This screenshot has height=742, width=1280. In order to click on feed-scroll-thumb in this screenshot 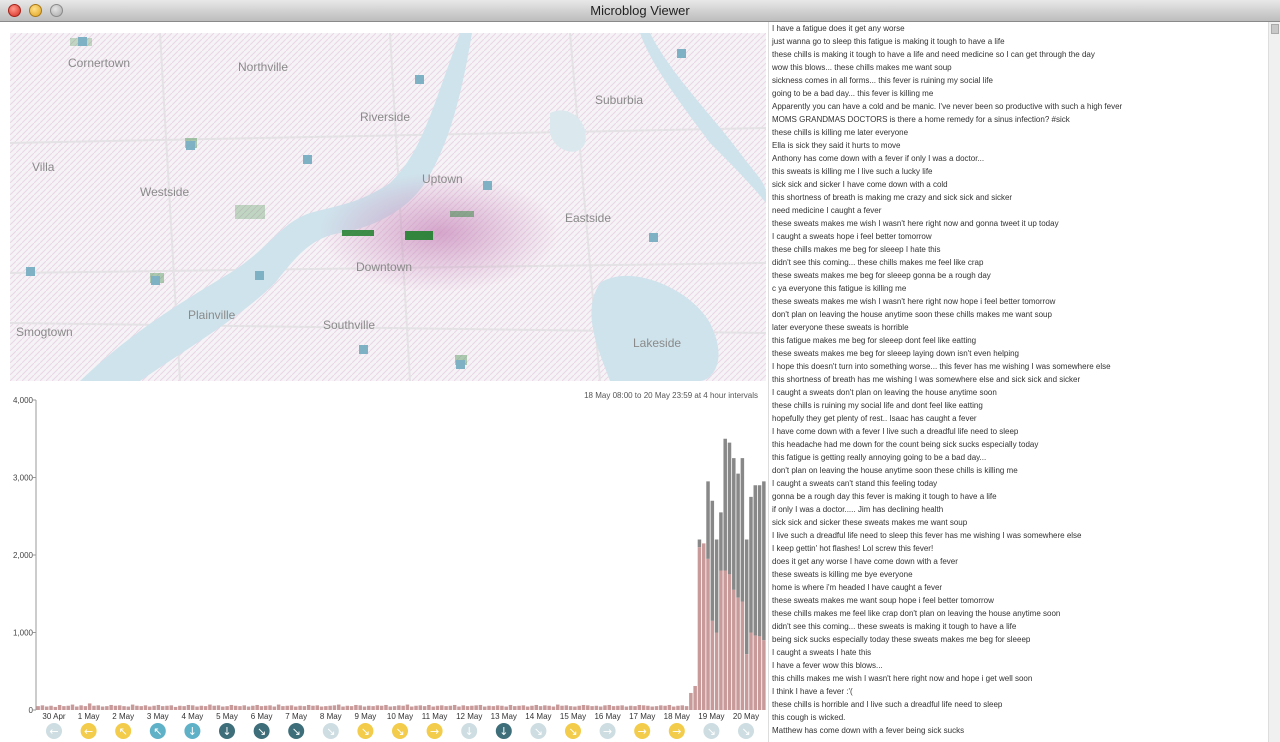, I will do `click(1275, 29)`.